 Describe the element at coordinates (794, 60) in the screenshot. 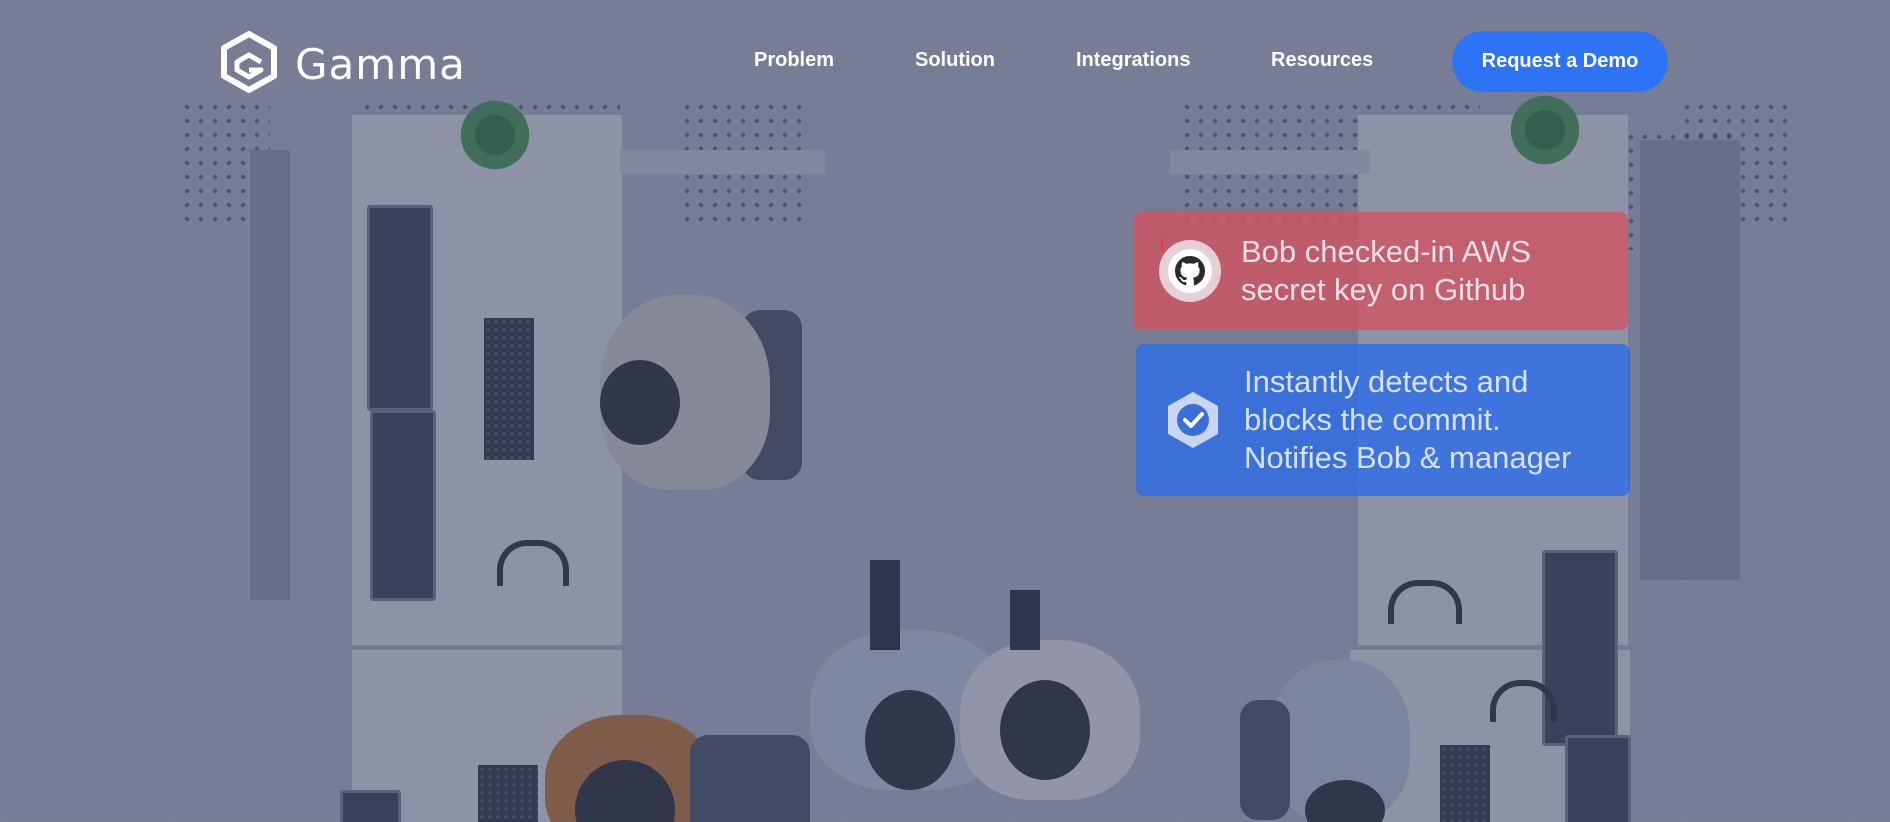

I see `nav-link-problem: Problem` at that location.